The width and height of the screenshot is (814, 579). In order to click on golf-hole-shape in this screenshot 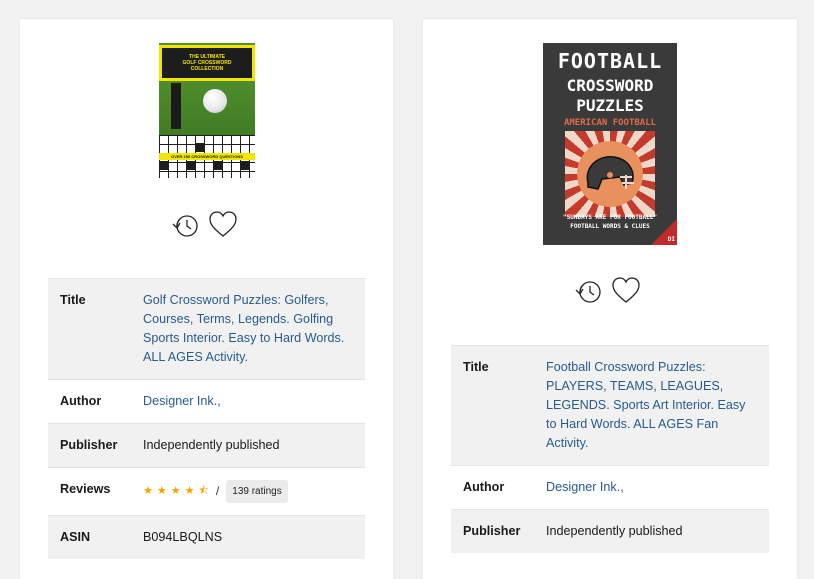, I will do `click(176, 106)`.